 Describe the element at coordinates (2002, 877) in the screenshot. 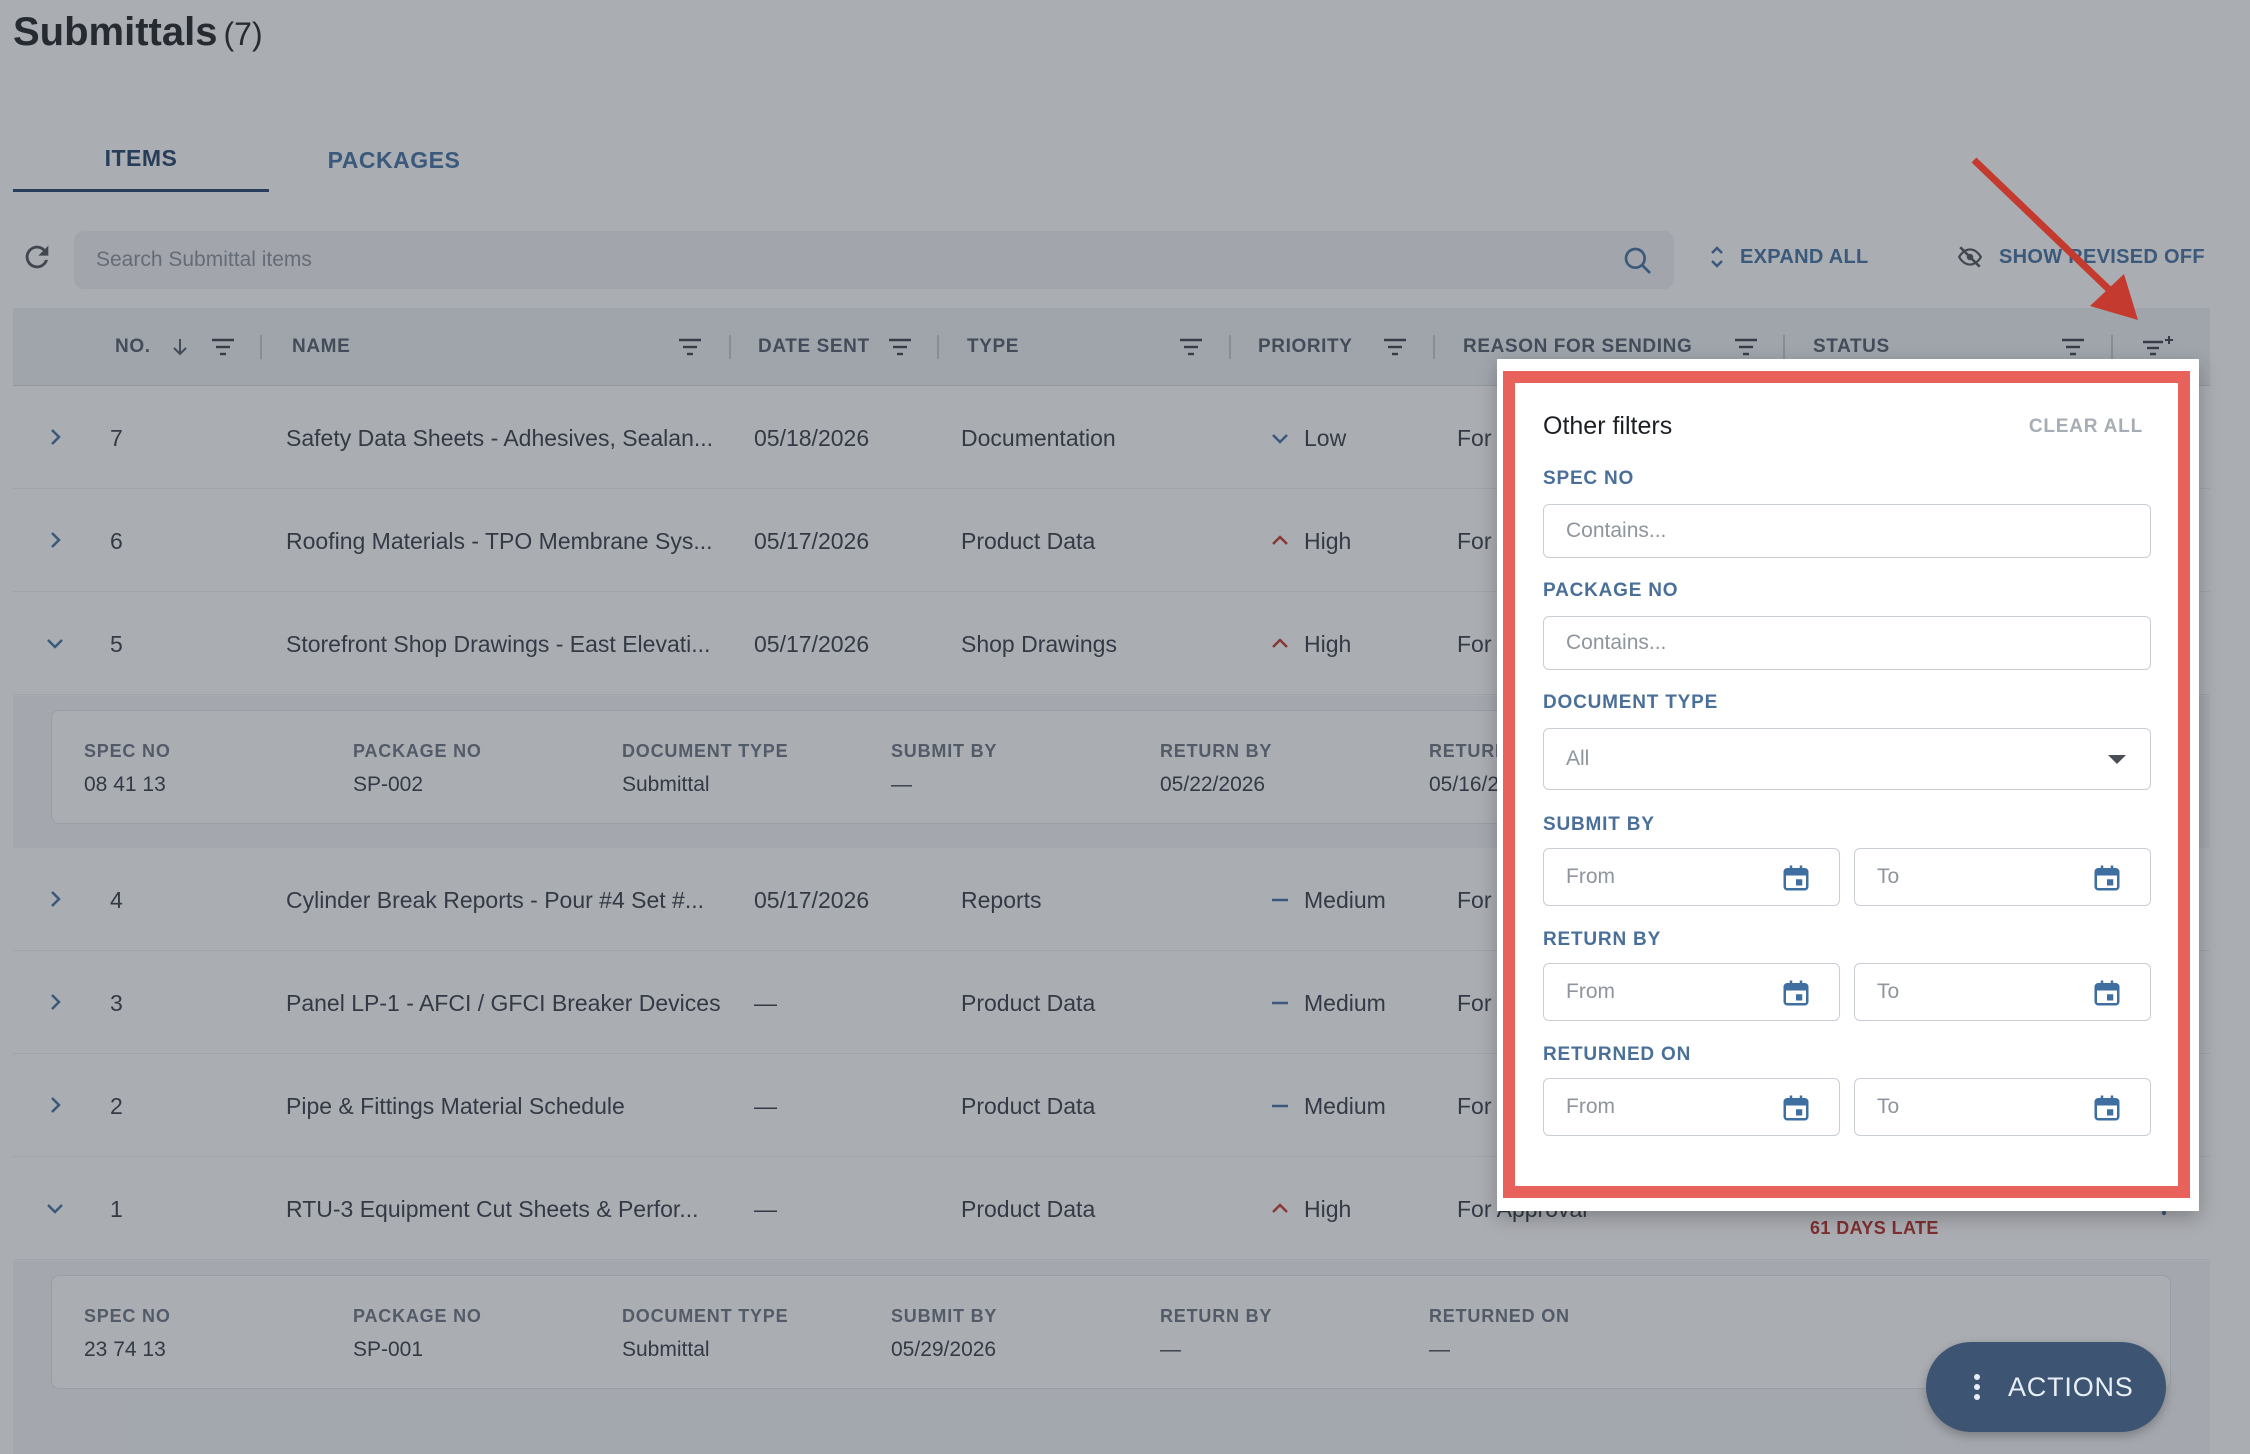

I see `submit-by-to: To` at that location.